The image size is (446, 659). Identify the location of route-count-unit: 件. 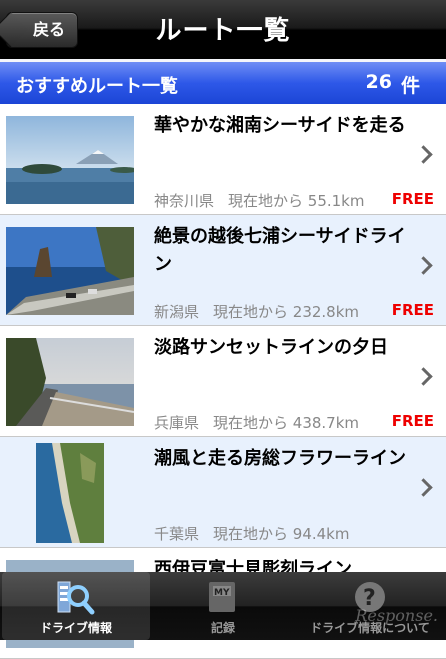
(410, 86).